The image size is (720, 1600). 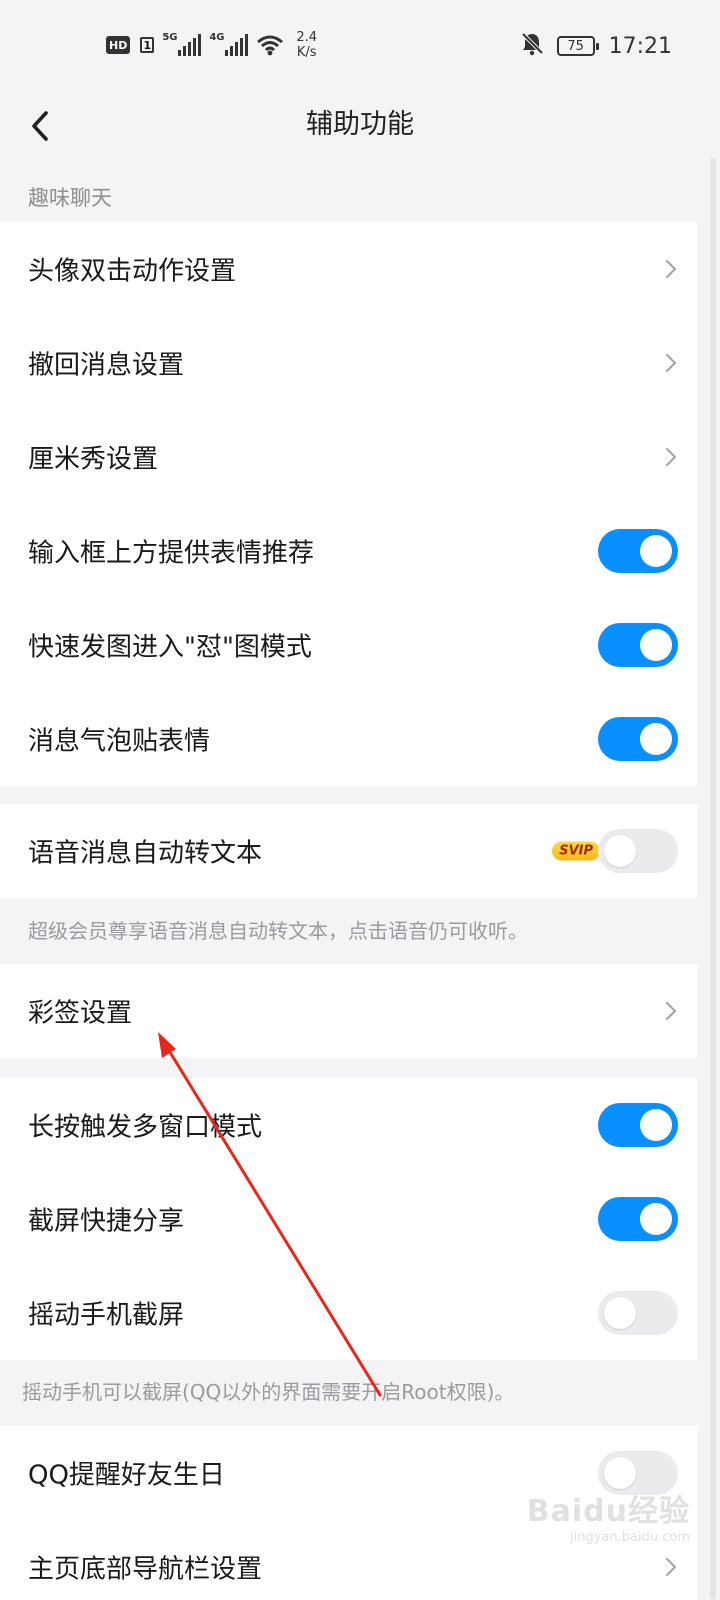 What do you see at coordinates (349, 1313) in the screenshot?
I see `row-shake-screenshot: 摇动手机截屏` at bounding box center [349, 1313].